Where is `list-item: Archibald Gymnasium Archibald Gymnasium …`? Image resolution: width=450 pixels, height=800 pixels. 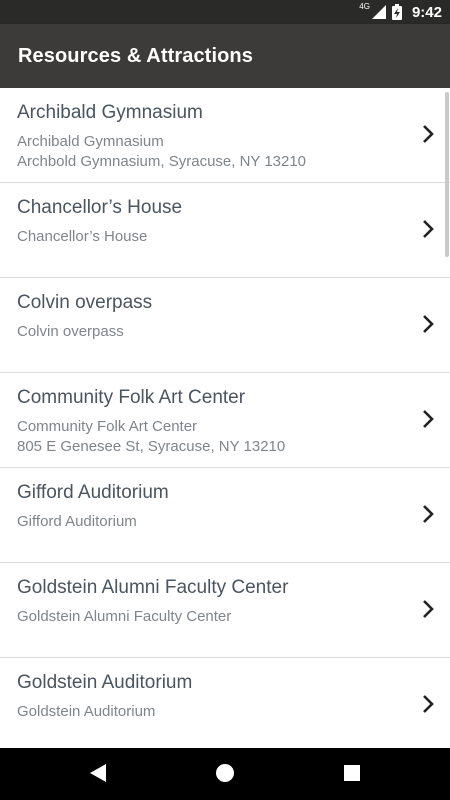
list-item: Archibald Gymnasium Archibald Gymnasium … is located at coordinates (225, 135).